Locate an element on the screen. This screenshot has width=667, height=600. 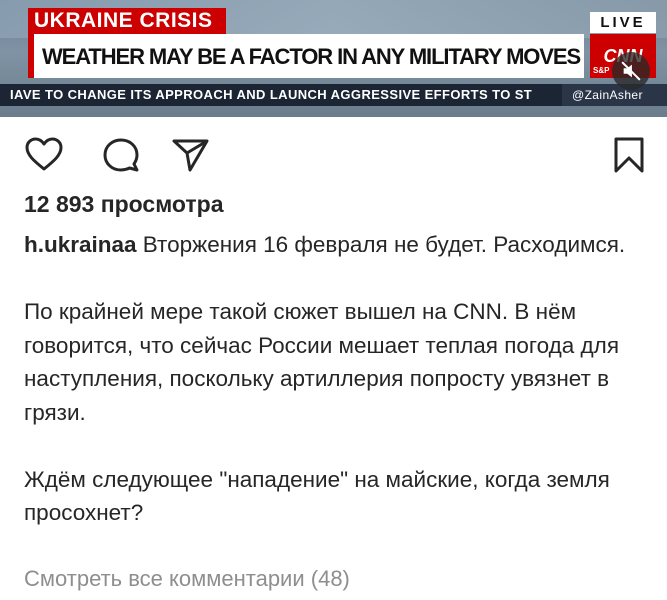
username-link: h.ukrainaa is located at coordinates (80, 244).